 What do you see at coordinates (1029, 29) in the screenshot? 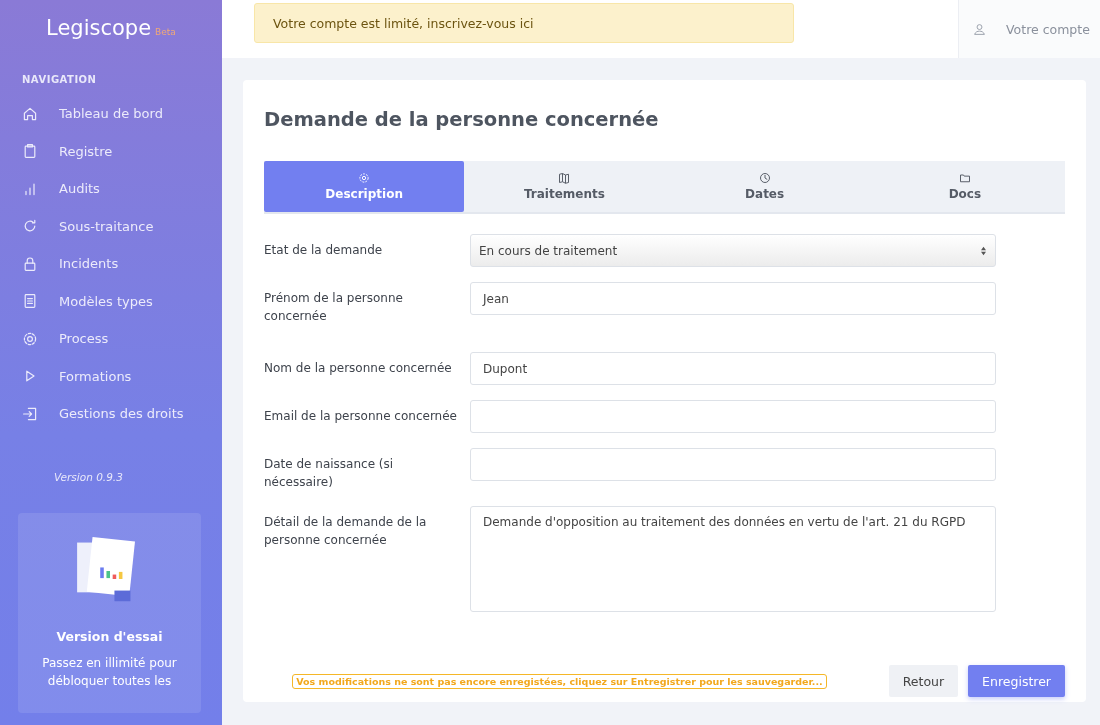
I see `account-menu: Votre compte` at bounding box center [1029, 29].